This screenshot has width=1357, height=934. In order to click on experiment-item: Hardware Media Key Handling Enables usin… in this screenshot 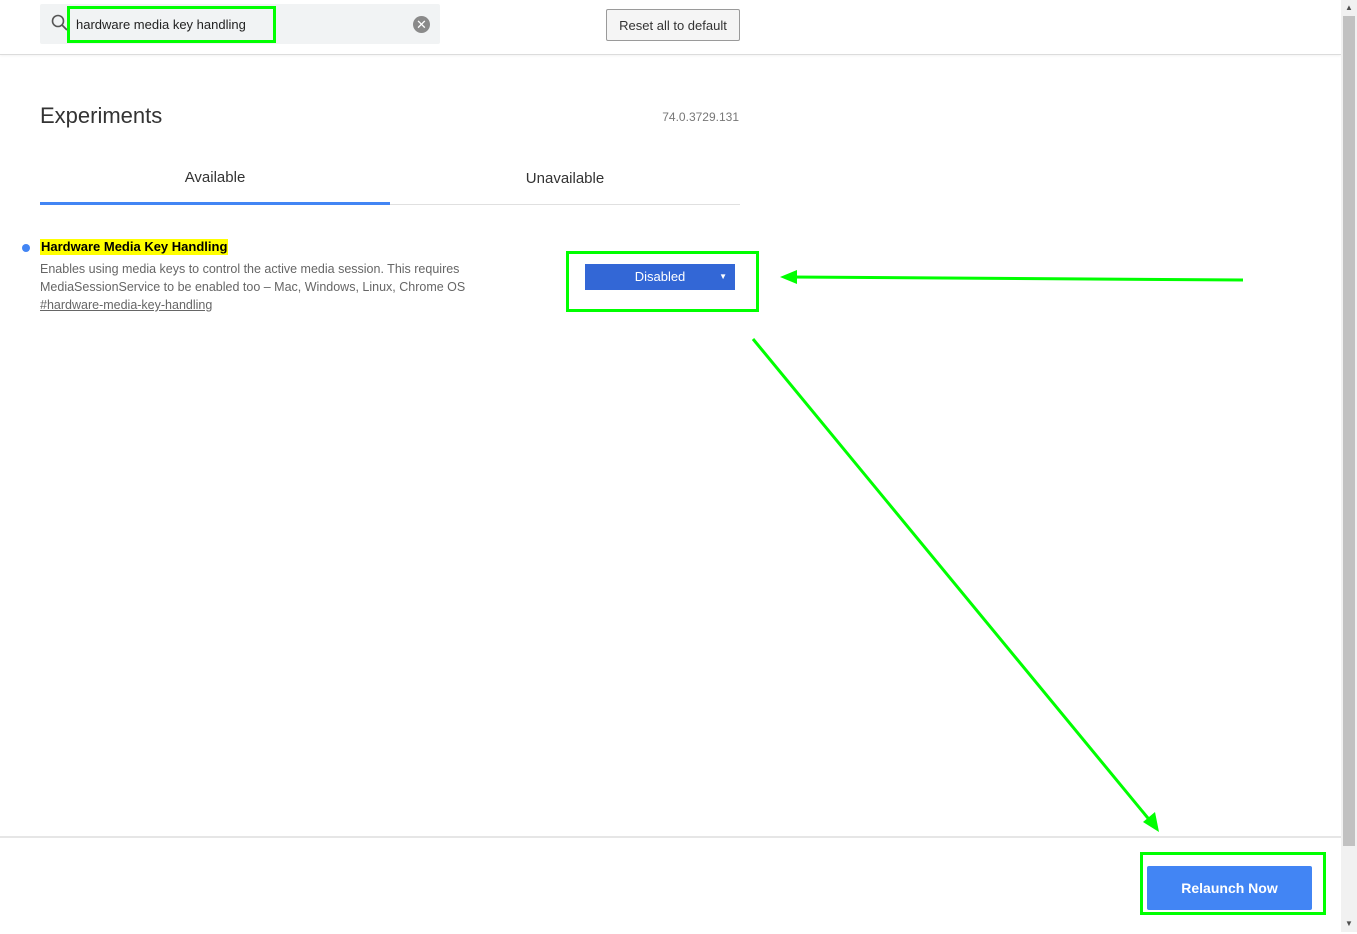, I will do `click(380, 283)`.